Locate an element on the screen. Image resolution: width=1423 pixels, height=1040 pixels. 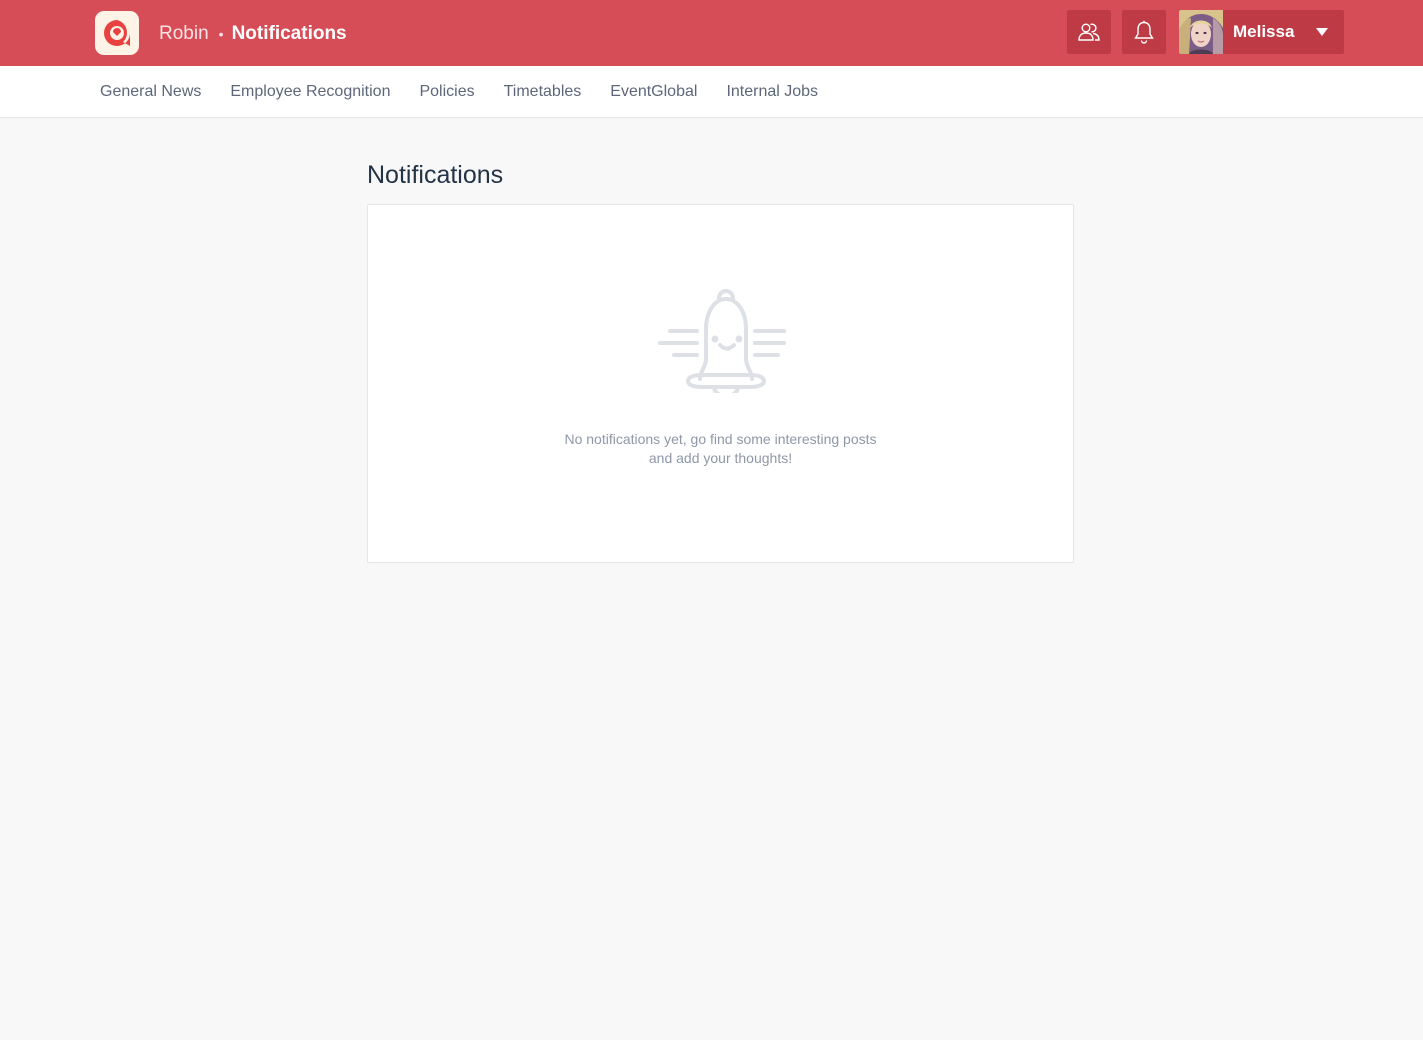
logo-icon is located at coordinates (117, 33).